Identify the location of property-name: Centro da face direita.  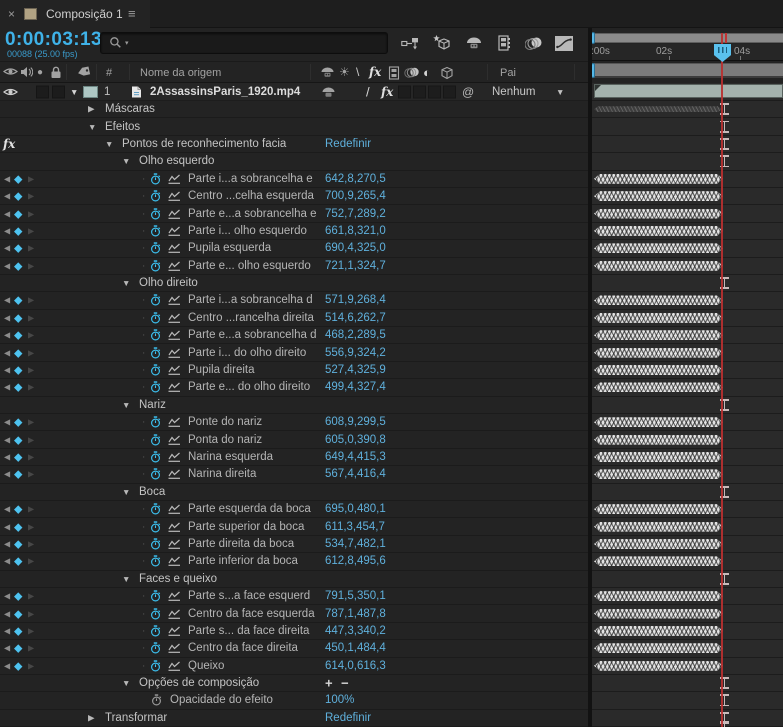
(243, 648).